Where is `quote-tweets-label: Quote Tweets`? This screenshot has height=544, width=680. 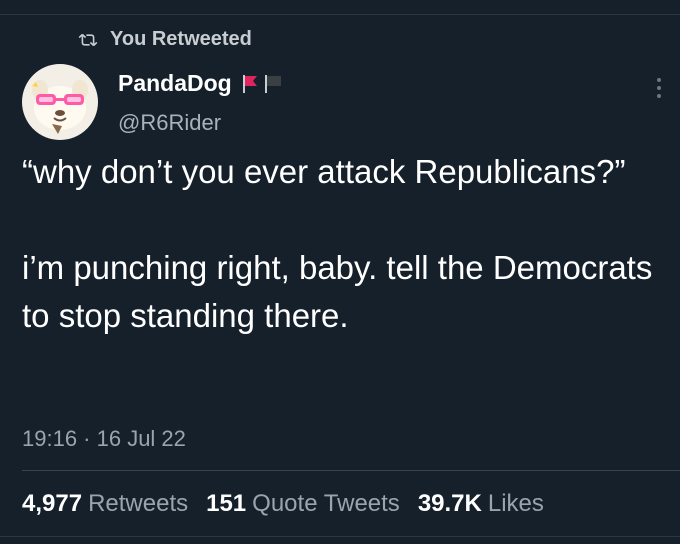
quote-tweets-label: Quote Tweets is located at coordinates (326, 503).